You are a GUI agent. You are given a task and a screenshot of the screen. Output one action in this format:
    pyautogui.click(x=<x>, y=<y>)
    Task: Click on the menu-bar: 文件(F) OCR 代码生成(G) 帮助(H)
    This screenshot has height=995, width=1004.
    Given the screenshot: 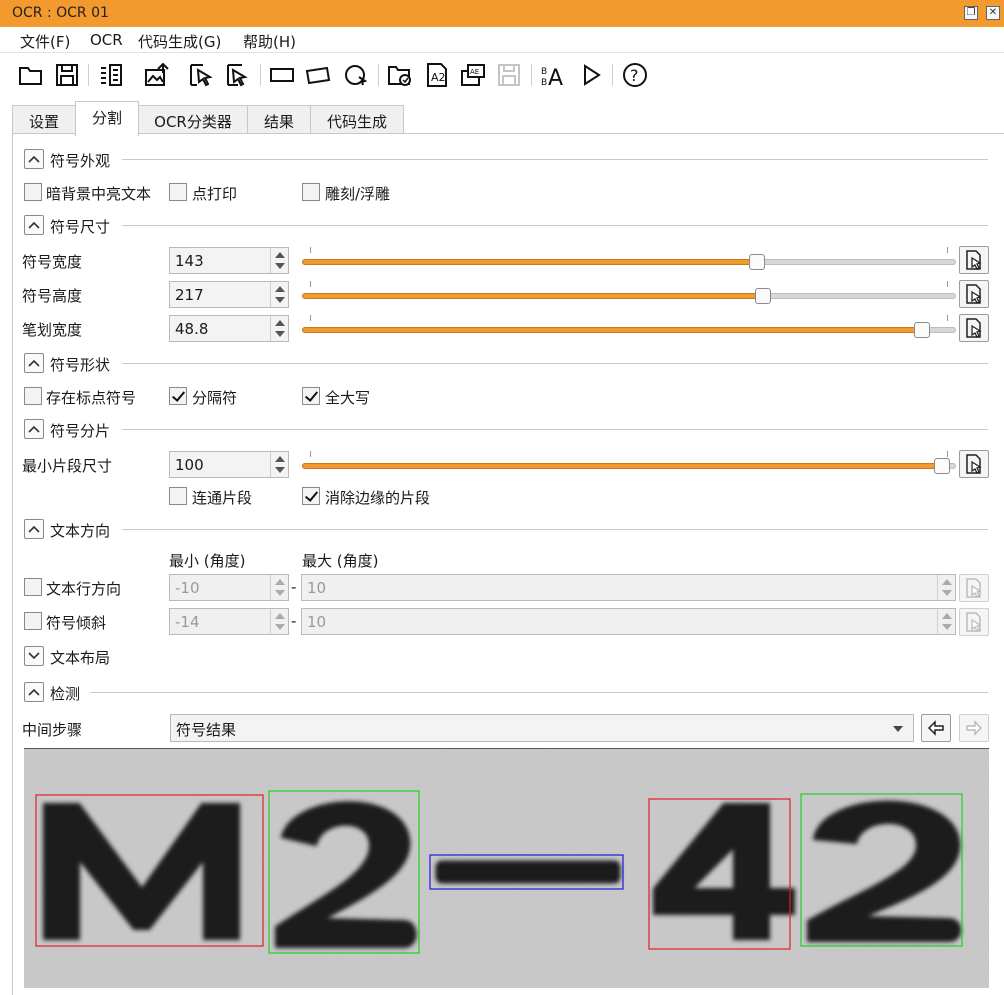 What is the action you would take?
    pyautogui.click(x=502, y=40)
    